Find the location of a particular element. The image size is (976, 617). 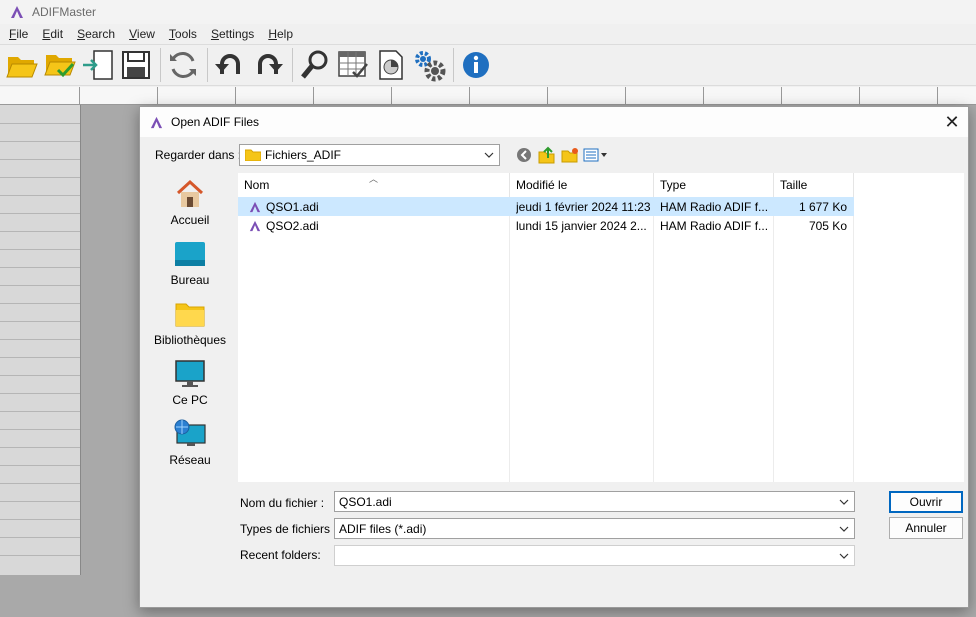

app-titlebar: ADIFMaster is located at coordinates (488, 12).